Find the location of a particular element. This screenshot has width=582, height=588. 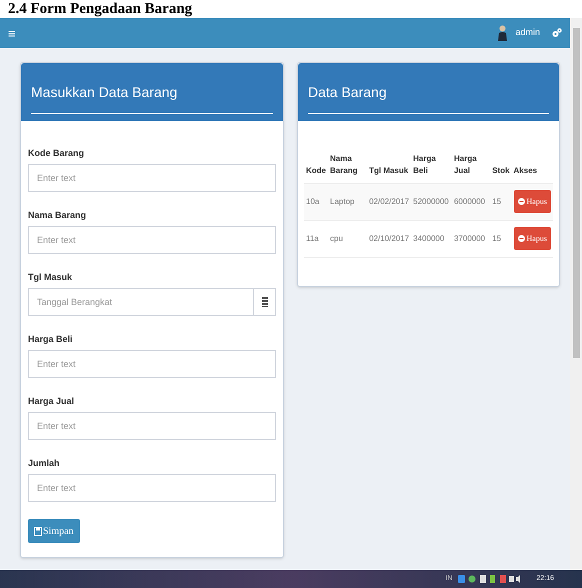

field-label: Nama Barang is located at coordinates (58, 215).